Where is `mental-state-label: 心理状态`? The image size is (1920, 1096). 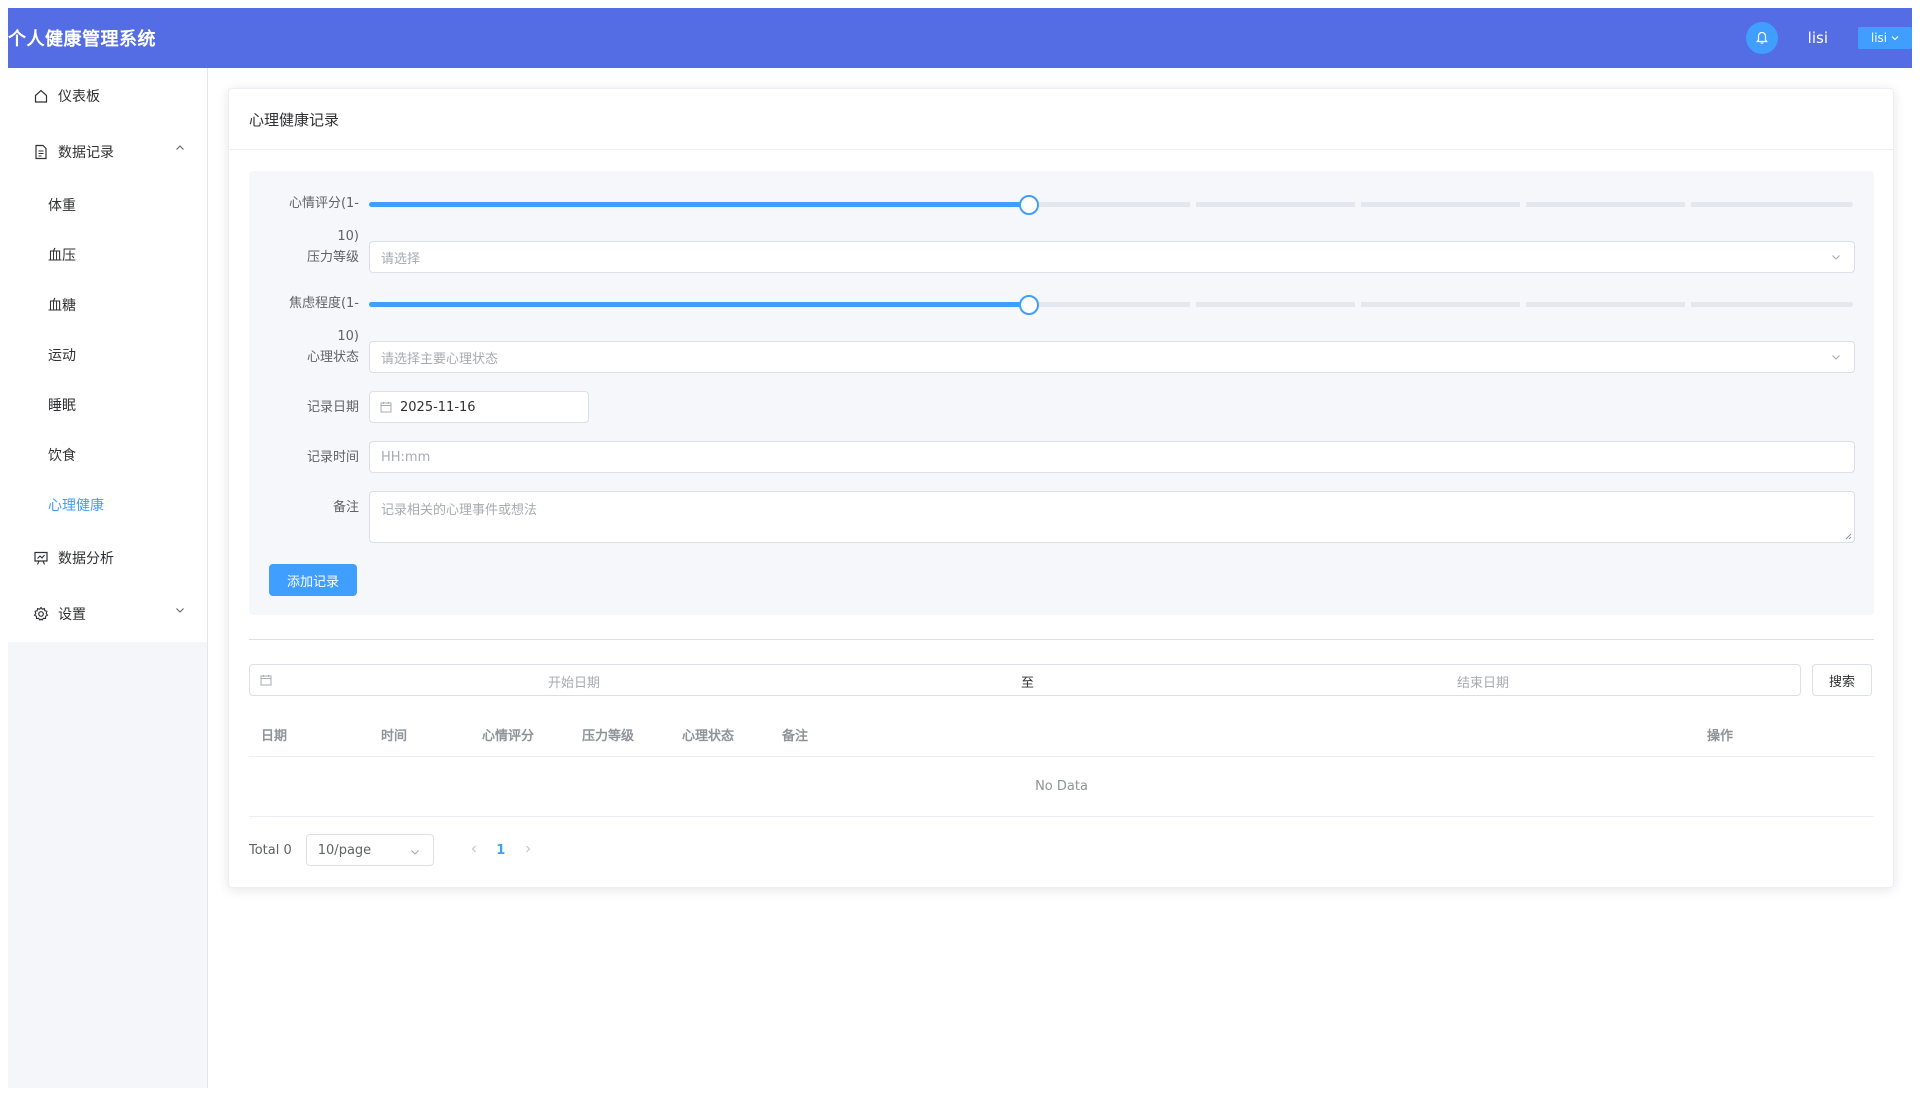
mental-state-label: 心理状态 is located at coordinates (332, 357).